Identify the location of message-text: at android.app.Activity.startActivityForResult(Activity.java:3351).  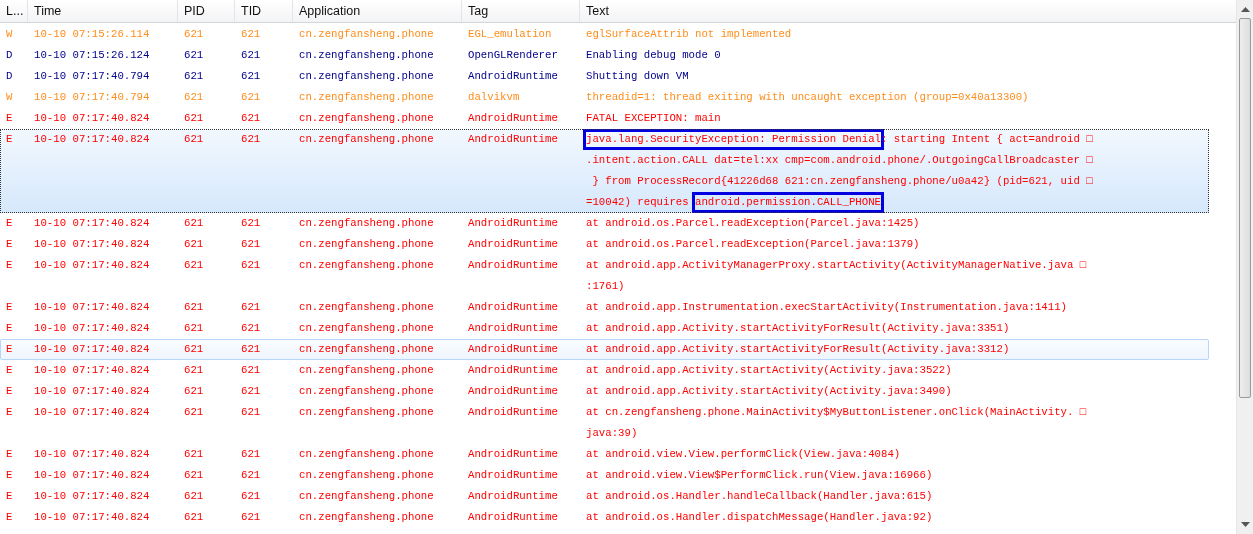
(798, 328).